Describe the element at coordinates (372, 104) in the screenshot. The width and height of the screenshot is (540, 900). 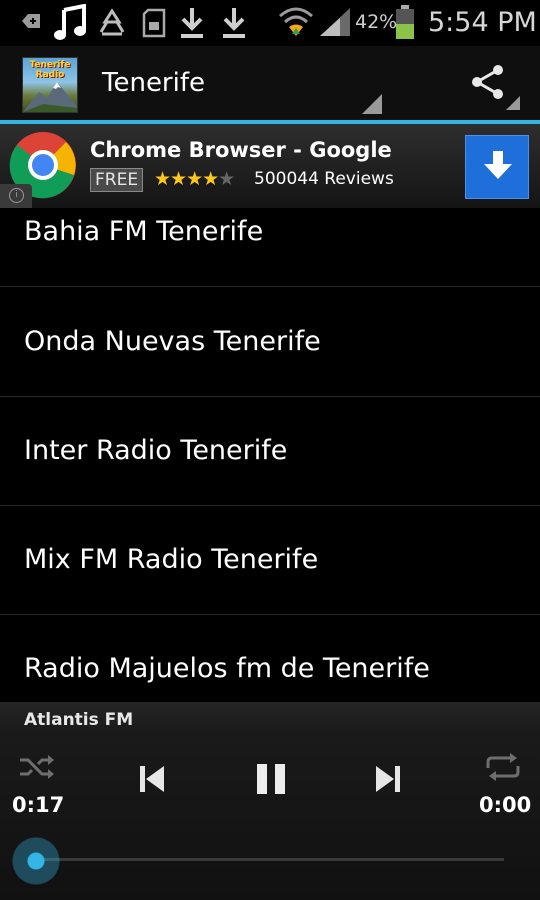
I see `spinner-indicator-icon` at that location.